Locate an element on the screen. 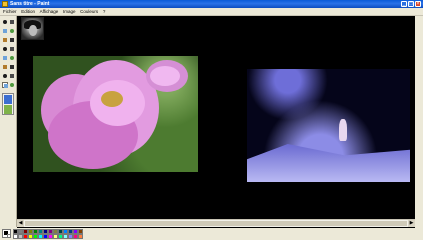 This screenshot has width=423, height=240. rect-select-icon is located at coordinates (12, 22).